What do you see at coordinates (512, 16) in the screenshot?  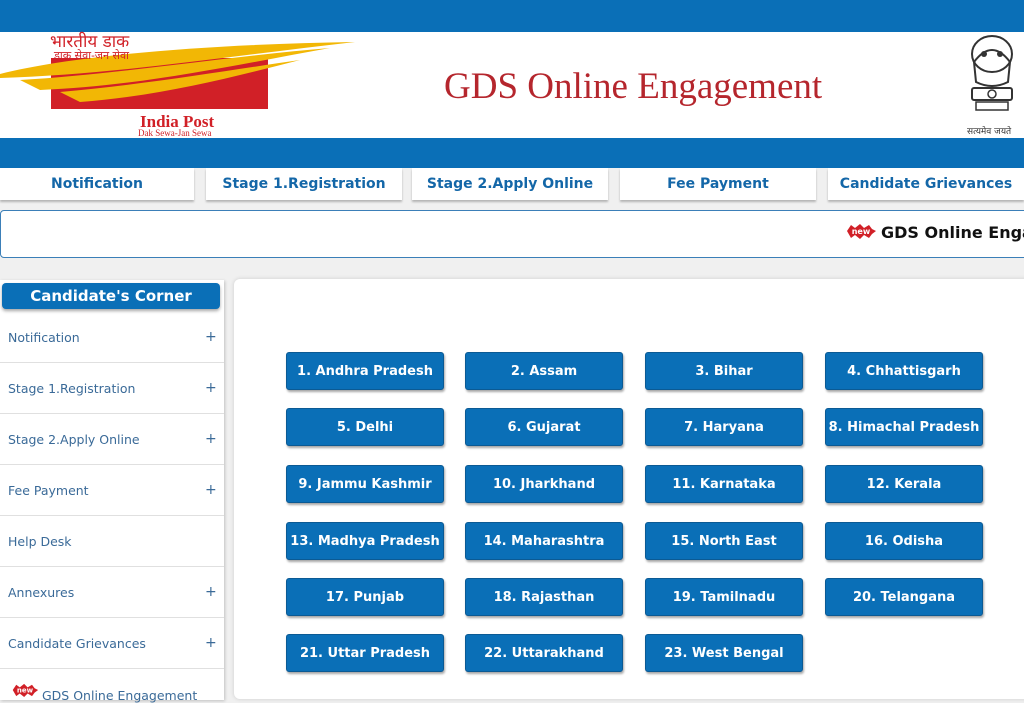 I see `top-blue-bar` at bounding box center [512, 16].